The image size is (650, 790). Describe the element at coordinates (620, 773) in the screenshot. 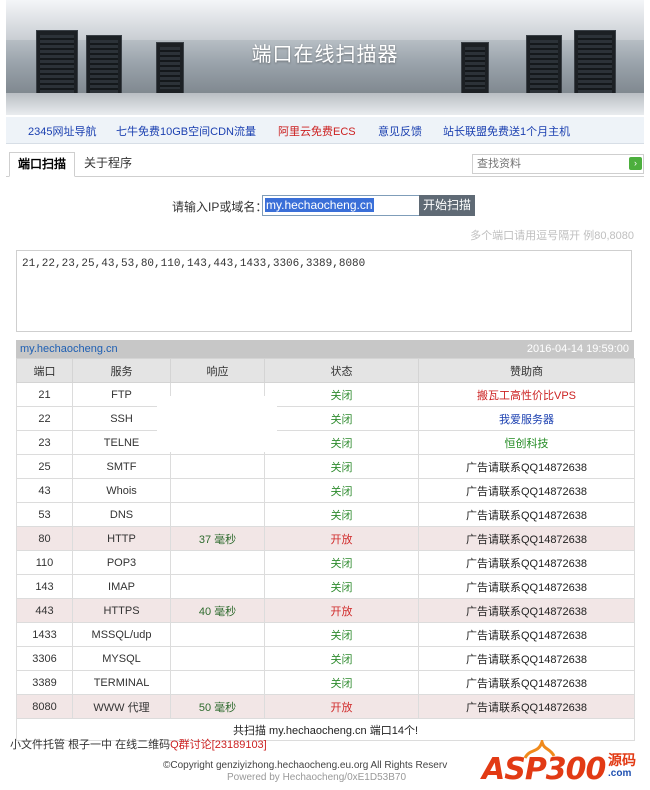

I see `logo-domain: .com` at that location.